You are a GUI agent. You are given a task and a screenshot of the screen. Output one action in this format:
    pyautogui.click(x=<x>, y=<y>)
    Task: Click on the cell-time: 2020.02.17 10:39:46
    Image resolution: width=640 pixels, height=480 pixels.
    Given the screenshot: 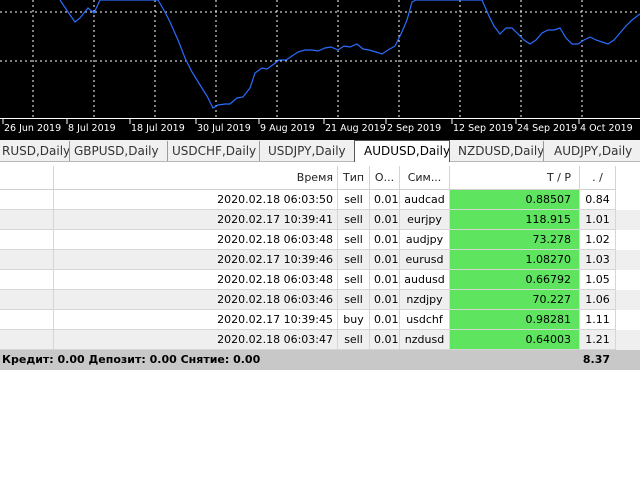 What is the action you would take?
    pyautogui.click(x=196, y=260)
    